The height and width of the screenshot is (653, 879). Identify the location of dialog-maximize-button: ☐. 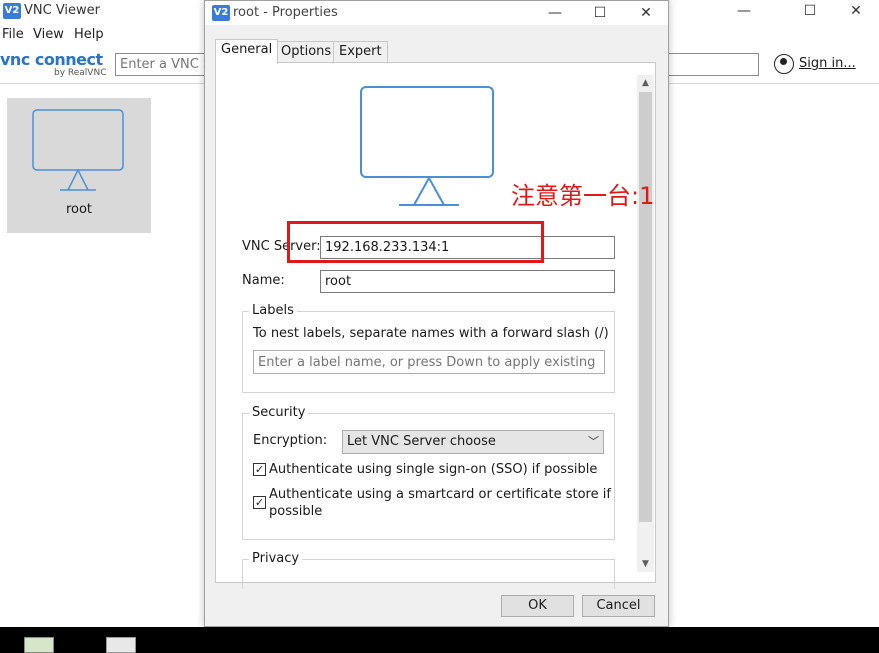
(600, 13).